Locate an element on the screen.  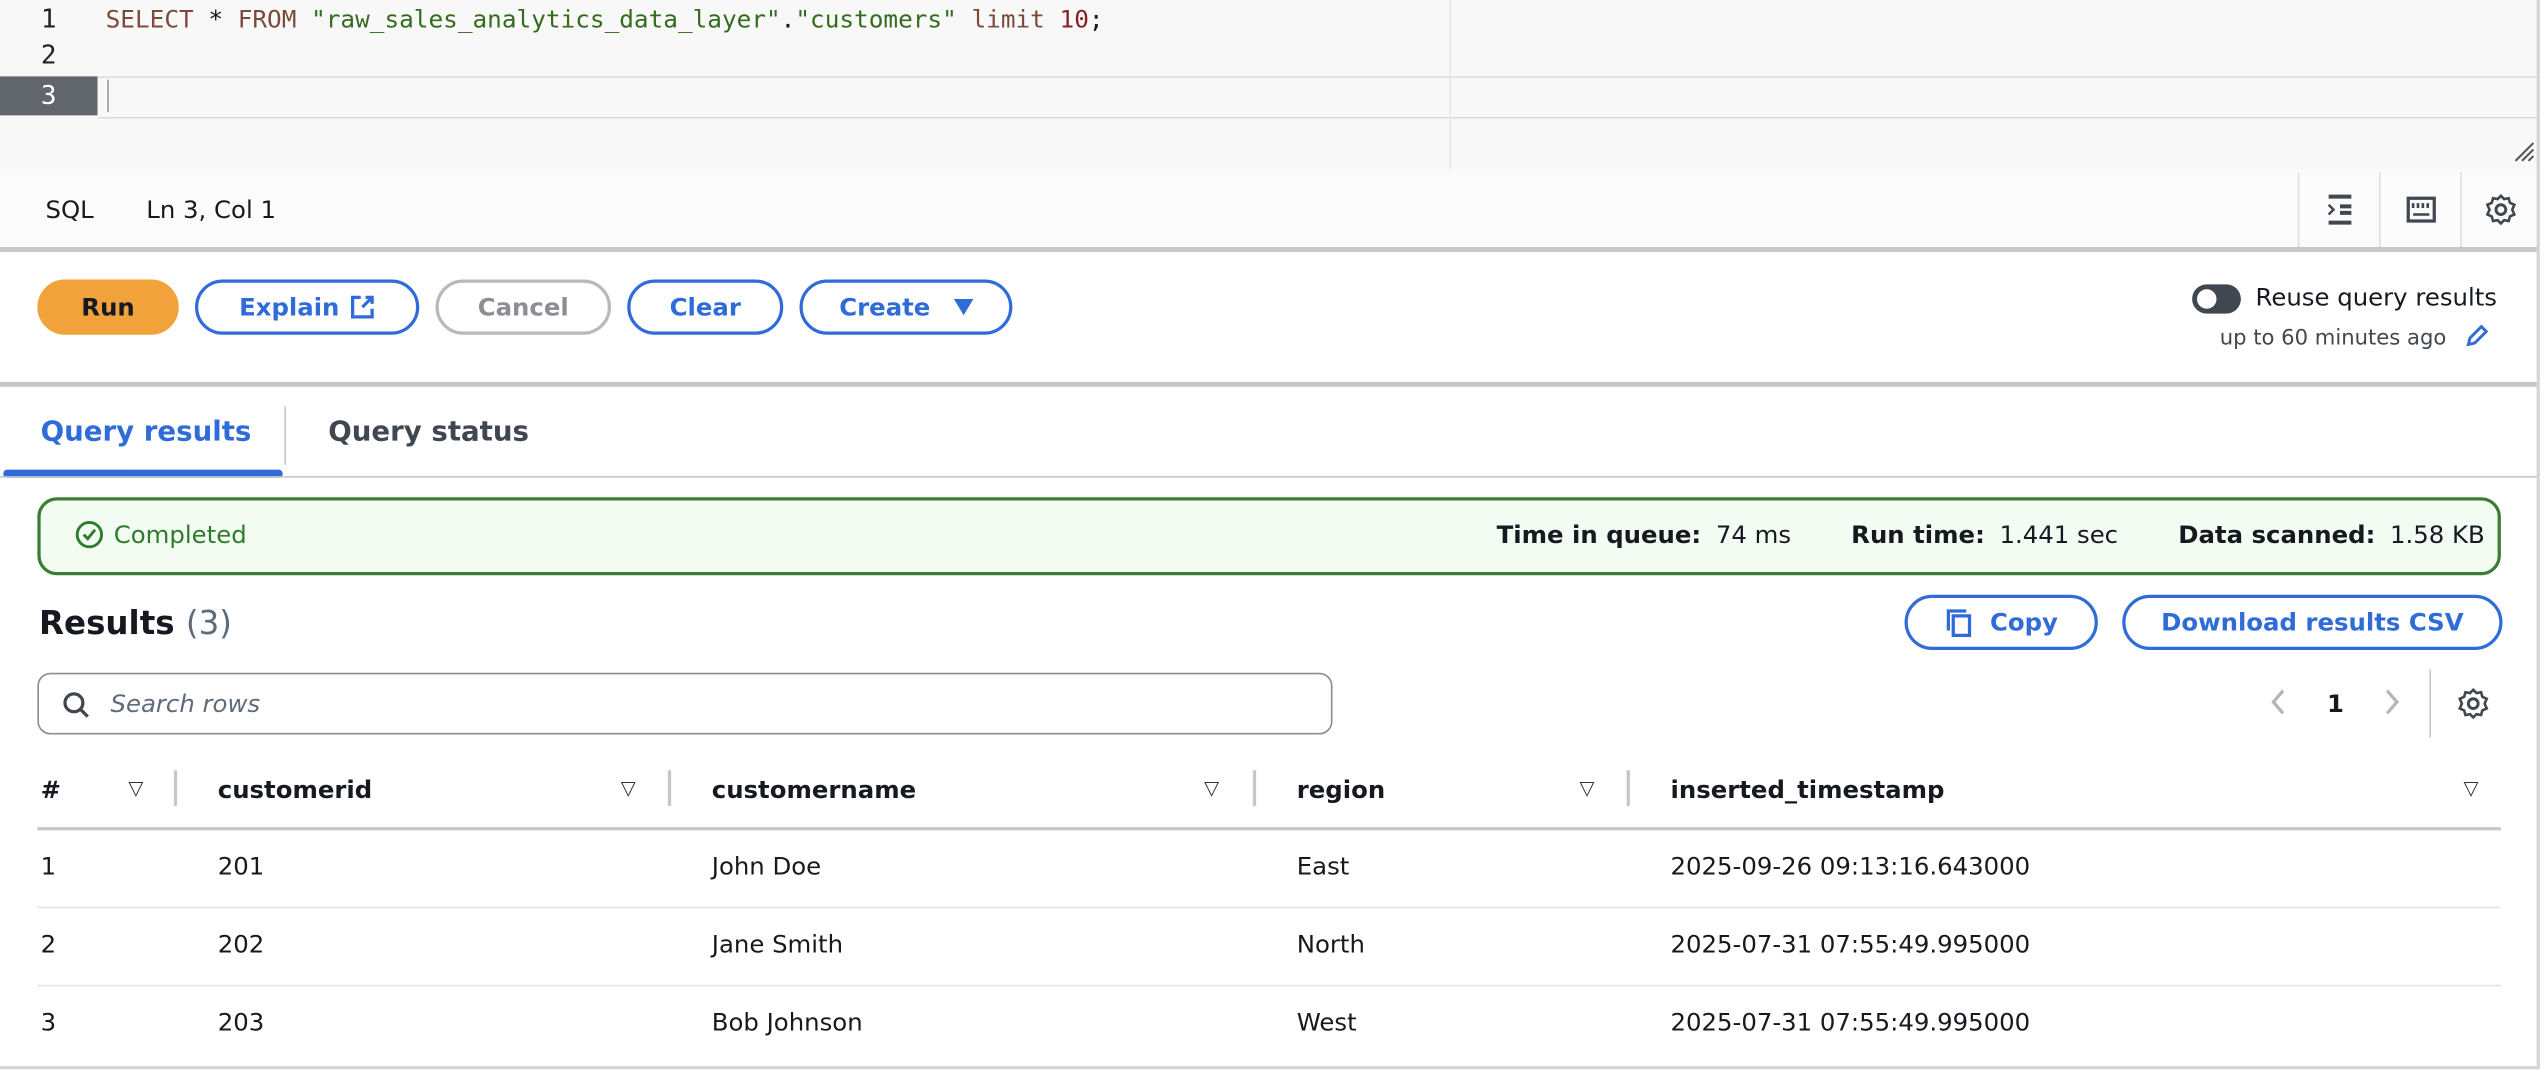
tab-divider is located at coordinates (285, 435).